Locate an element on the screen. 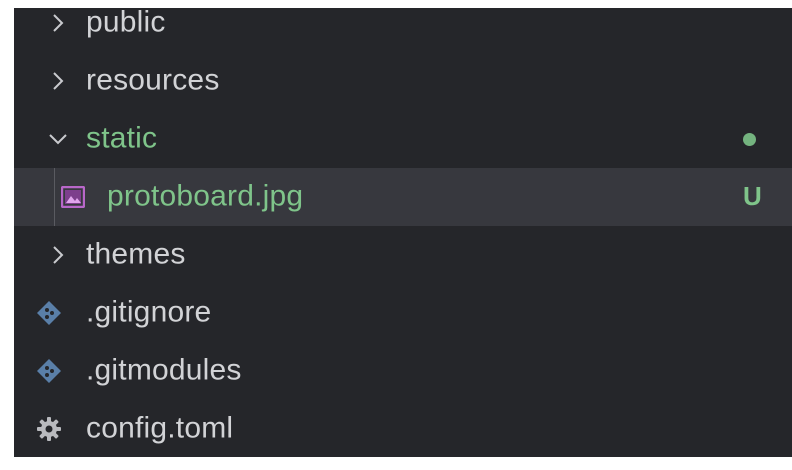 This screenshot has height=470, width=792. indent-guide is located at coordinates (54, 197).